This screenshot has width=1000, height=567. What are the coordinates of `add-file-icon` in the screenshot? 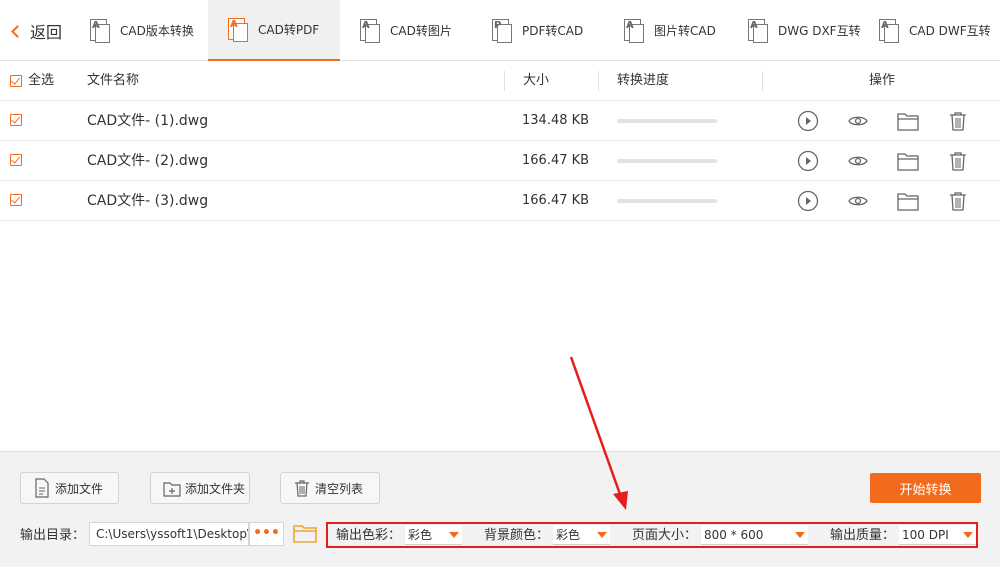 It's located at (42, 488).